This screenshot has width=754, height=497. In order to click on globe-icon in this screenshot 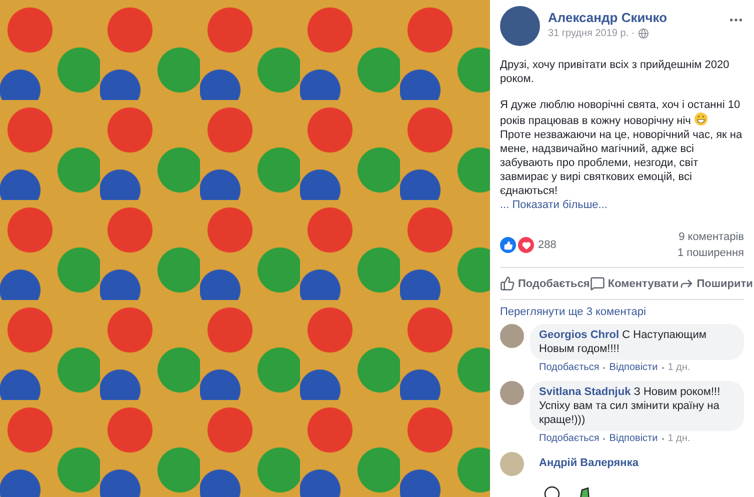, I will do `click(643, 33)`.